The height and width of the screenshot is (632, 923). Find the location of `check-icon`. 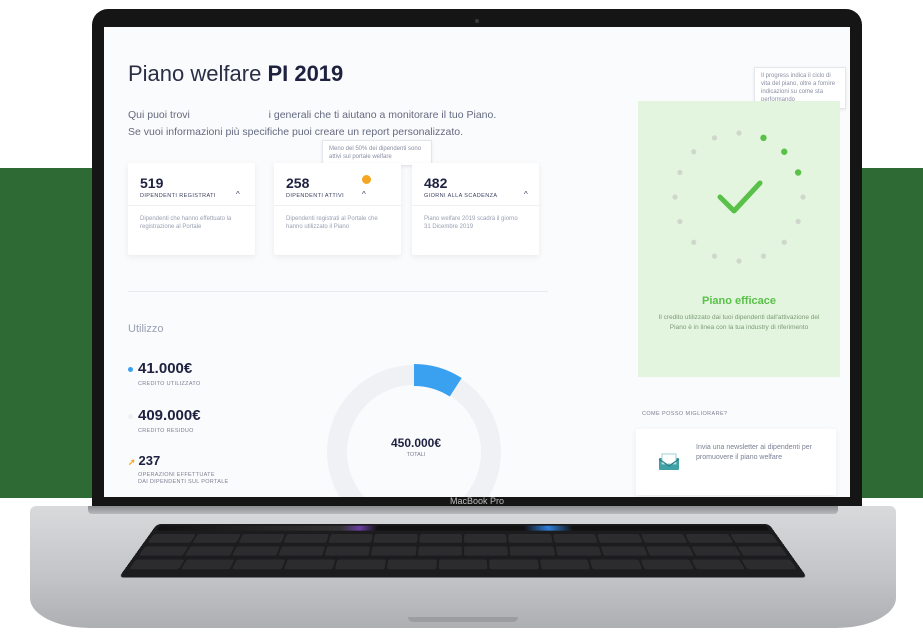

check-icon is located at coordinates (740, 197).